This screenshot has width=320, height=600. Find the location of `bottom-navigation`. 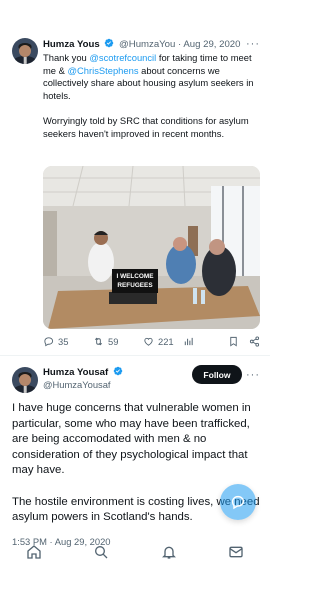

bottom-navigation is located at coordinates (135, 555).